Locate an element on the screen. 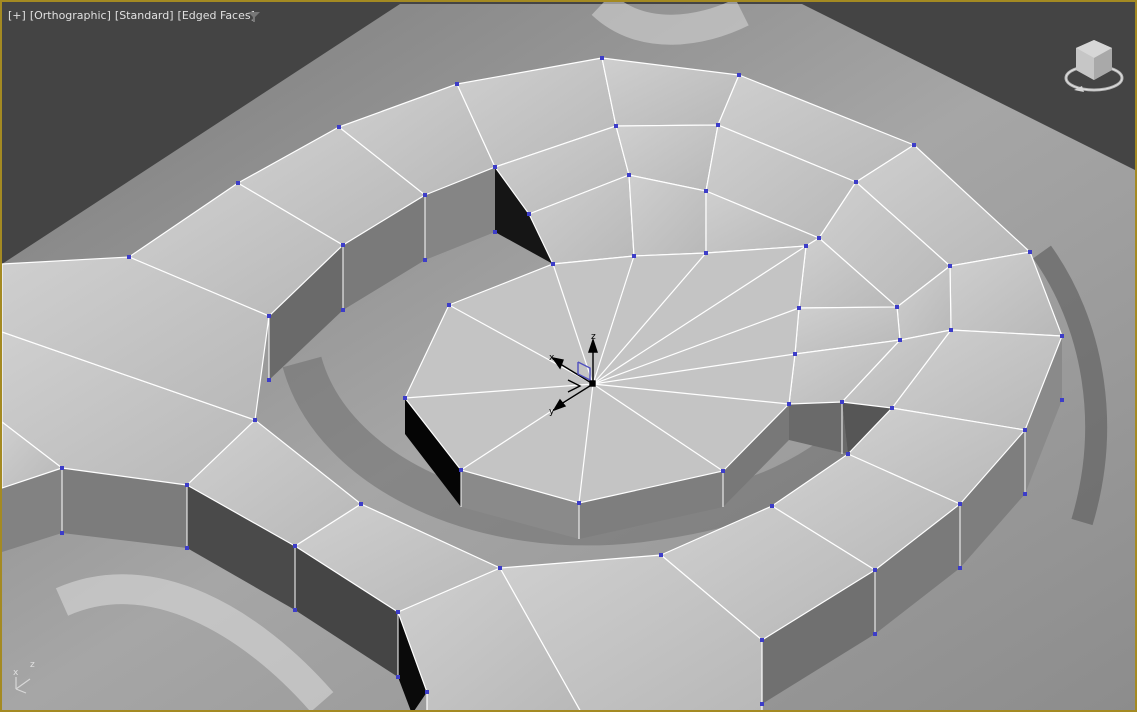 This screenshot has height=712, width=1137. gizmo-x-label: x is located at coordinates (552, 358).